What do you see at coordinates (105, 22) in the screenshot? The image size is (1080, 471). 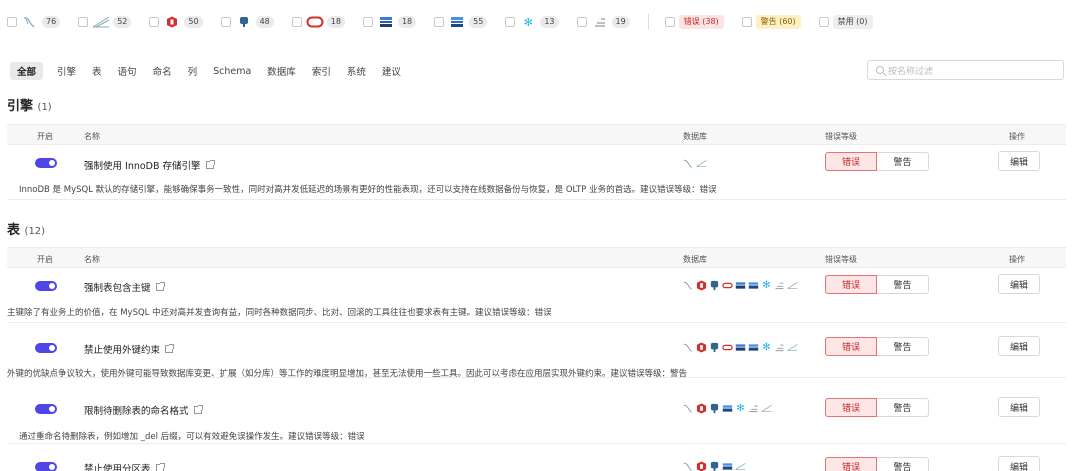 I see `filter-db-tidb: 52` at bounding box center [105, 22].